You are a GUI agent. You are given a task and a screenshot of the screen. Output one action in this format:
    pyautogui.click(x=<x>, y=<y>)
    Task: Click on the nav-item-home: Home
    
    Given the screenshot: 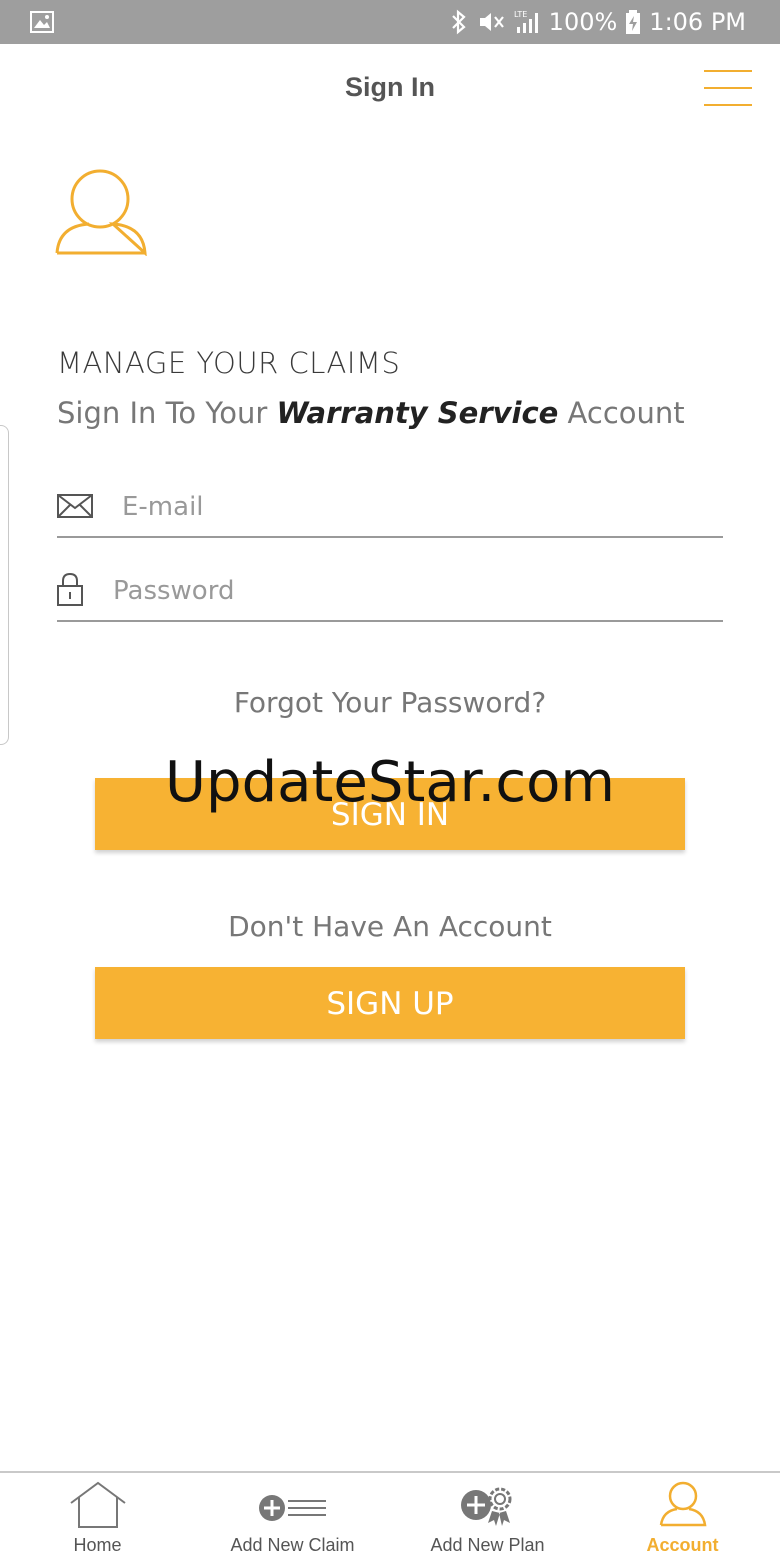 What is the action you would take?
    pyautogui.click(x=97, y=1517)
    